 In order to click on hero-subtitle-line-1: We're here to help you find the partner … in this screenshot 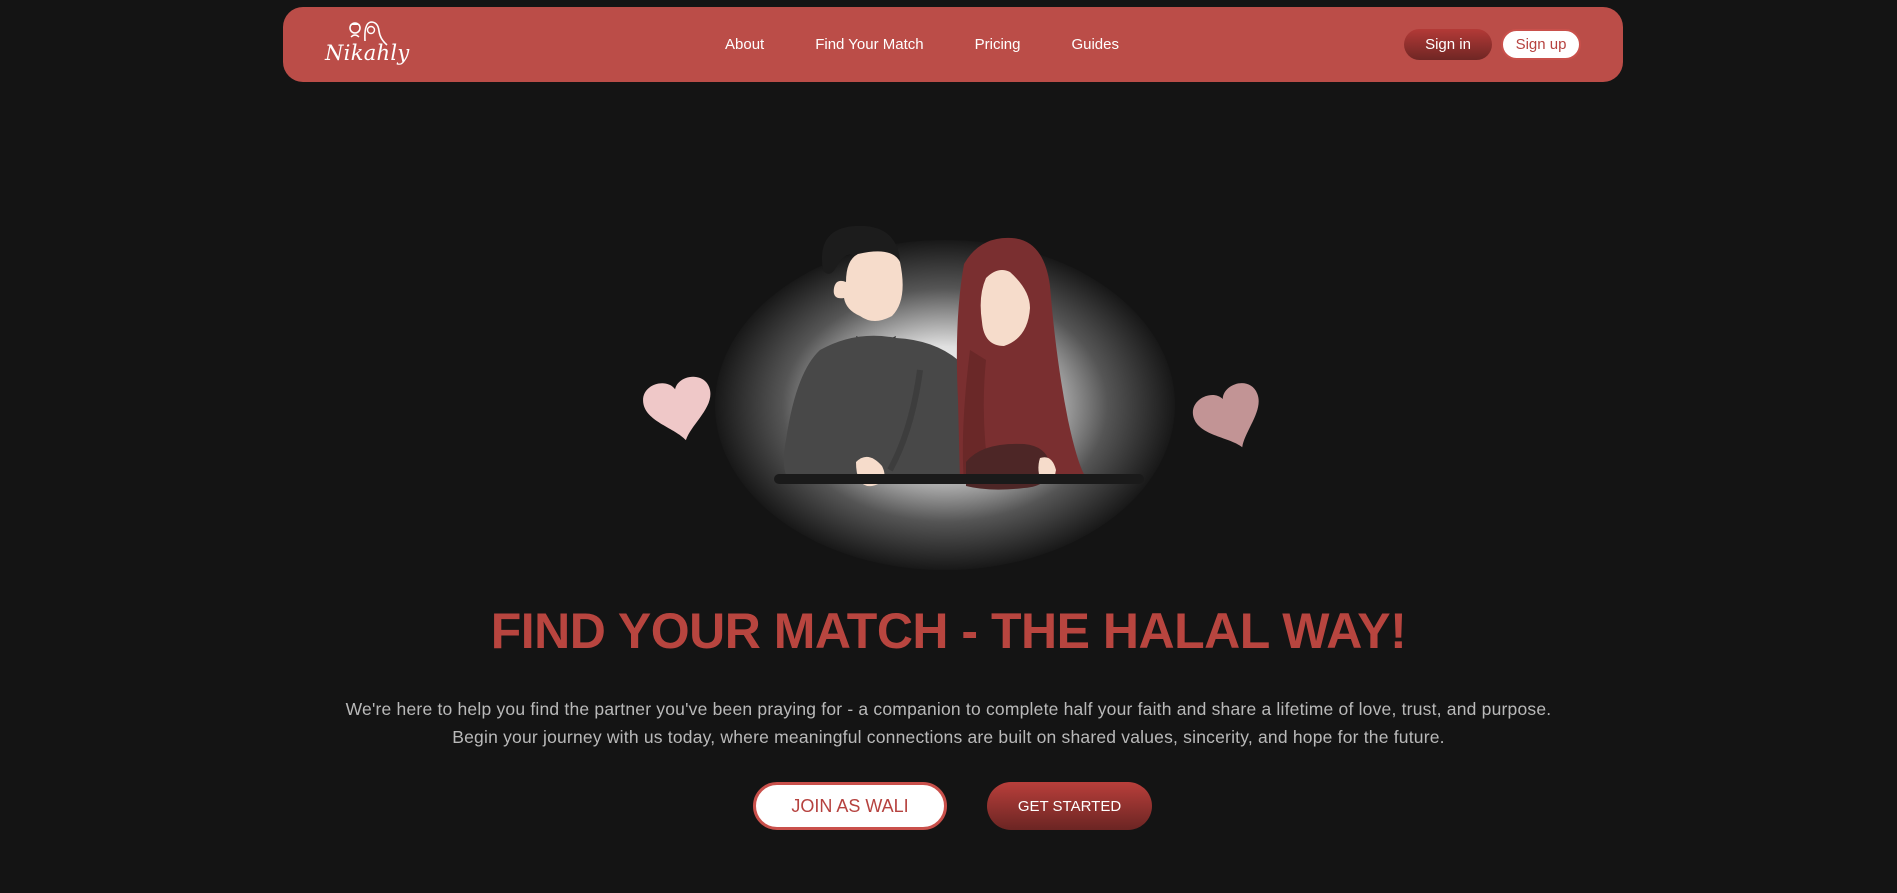, I will do `click(948, 709)`.